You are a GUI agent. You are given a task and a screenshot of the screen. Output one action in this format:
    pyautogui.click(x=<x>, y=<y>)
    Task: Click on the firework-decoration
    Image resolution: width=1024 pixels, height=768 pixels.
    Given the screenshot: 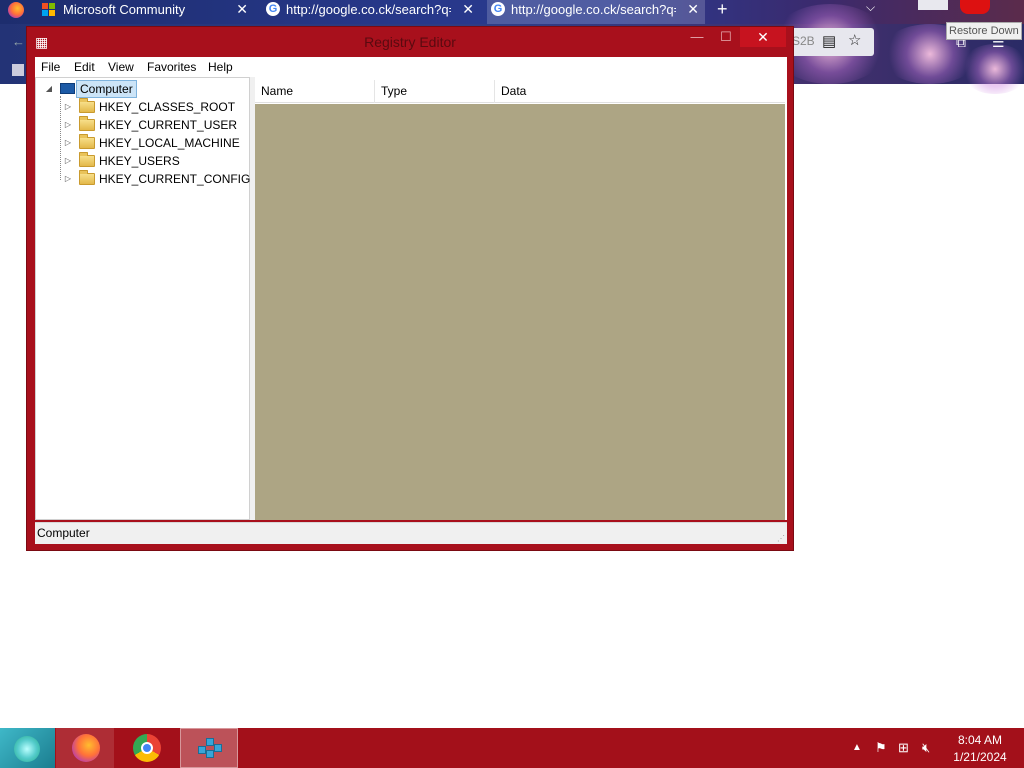 What is the action you would take?
    pyautogui.click(x=992, y=69)
    